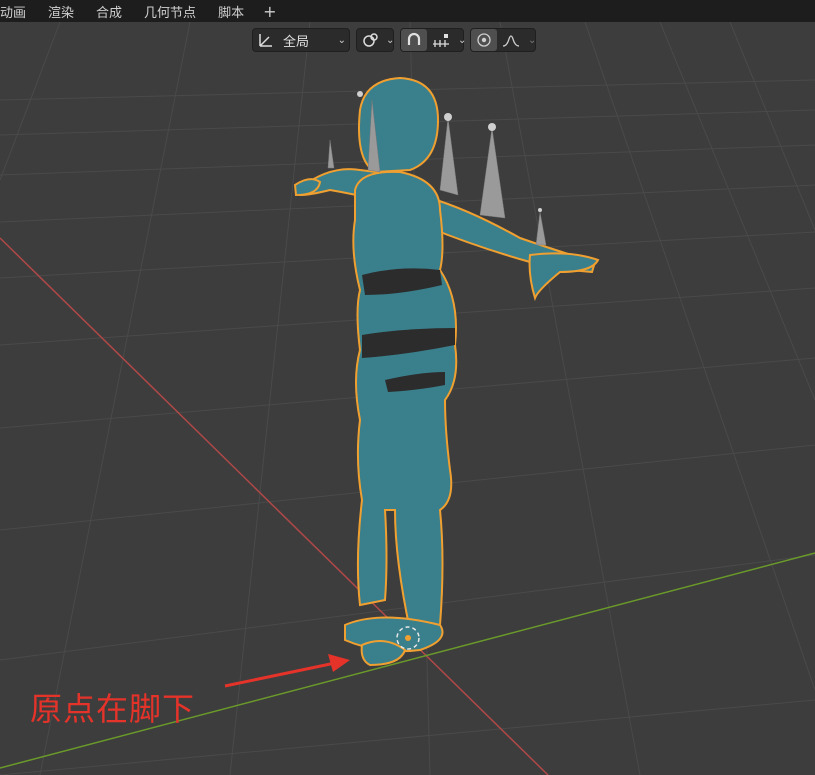 The image size is (815, 775). I want to click on tab-compositing: 合成, so click(109, 11).